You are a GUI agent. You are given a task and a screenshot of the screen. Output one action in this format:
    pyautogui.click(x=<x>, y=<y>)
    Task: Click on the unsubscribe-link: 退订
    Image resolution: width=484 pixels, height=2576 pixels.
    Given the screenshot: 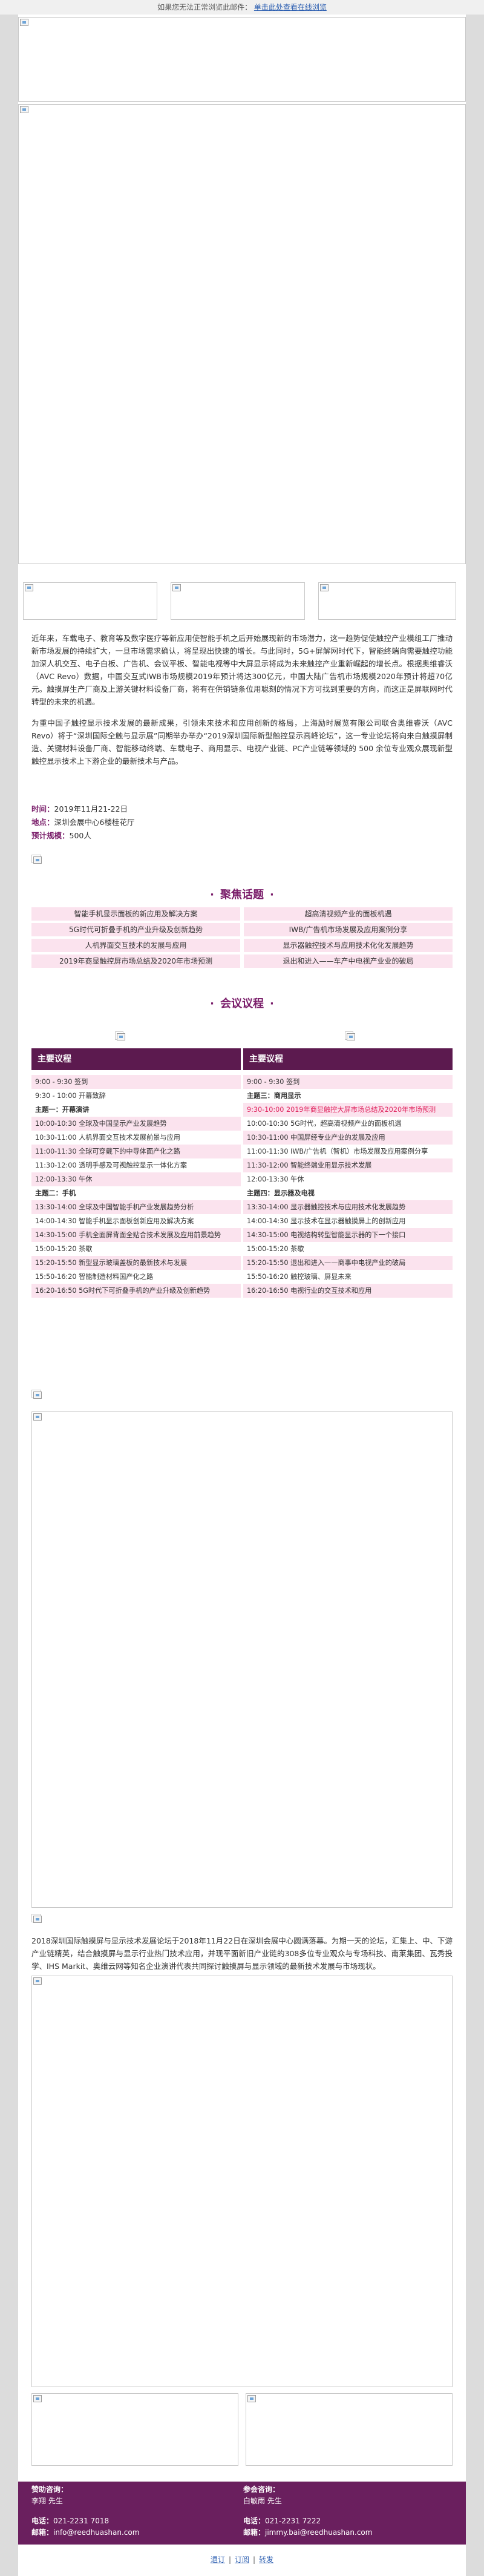 What is the action you would take?
    pyautogui.click(x=218, y=2559)
    